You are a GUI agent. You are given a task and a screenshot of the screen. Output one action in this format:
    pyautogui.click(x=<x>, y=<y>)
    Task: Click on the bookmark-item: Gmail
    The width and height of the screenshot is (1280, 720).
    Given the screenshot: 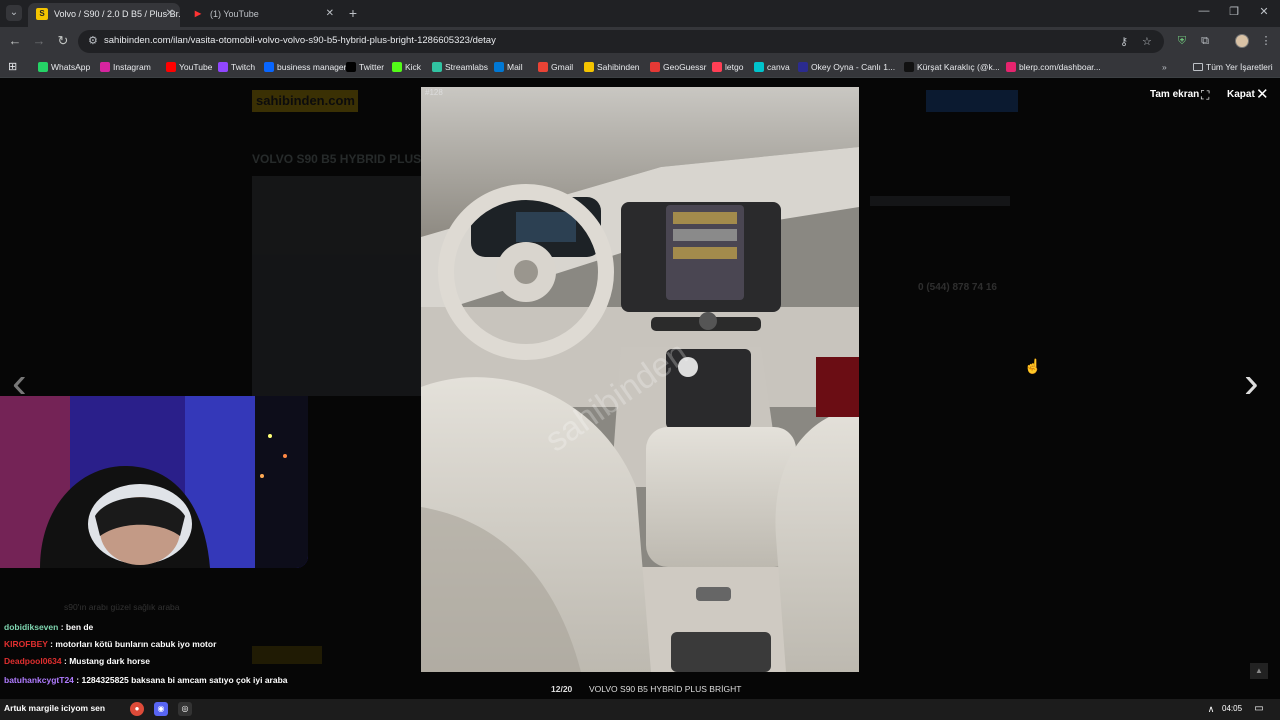 What is the action you would take?
    pyautogui.click(x=555, y=67)
    